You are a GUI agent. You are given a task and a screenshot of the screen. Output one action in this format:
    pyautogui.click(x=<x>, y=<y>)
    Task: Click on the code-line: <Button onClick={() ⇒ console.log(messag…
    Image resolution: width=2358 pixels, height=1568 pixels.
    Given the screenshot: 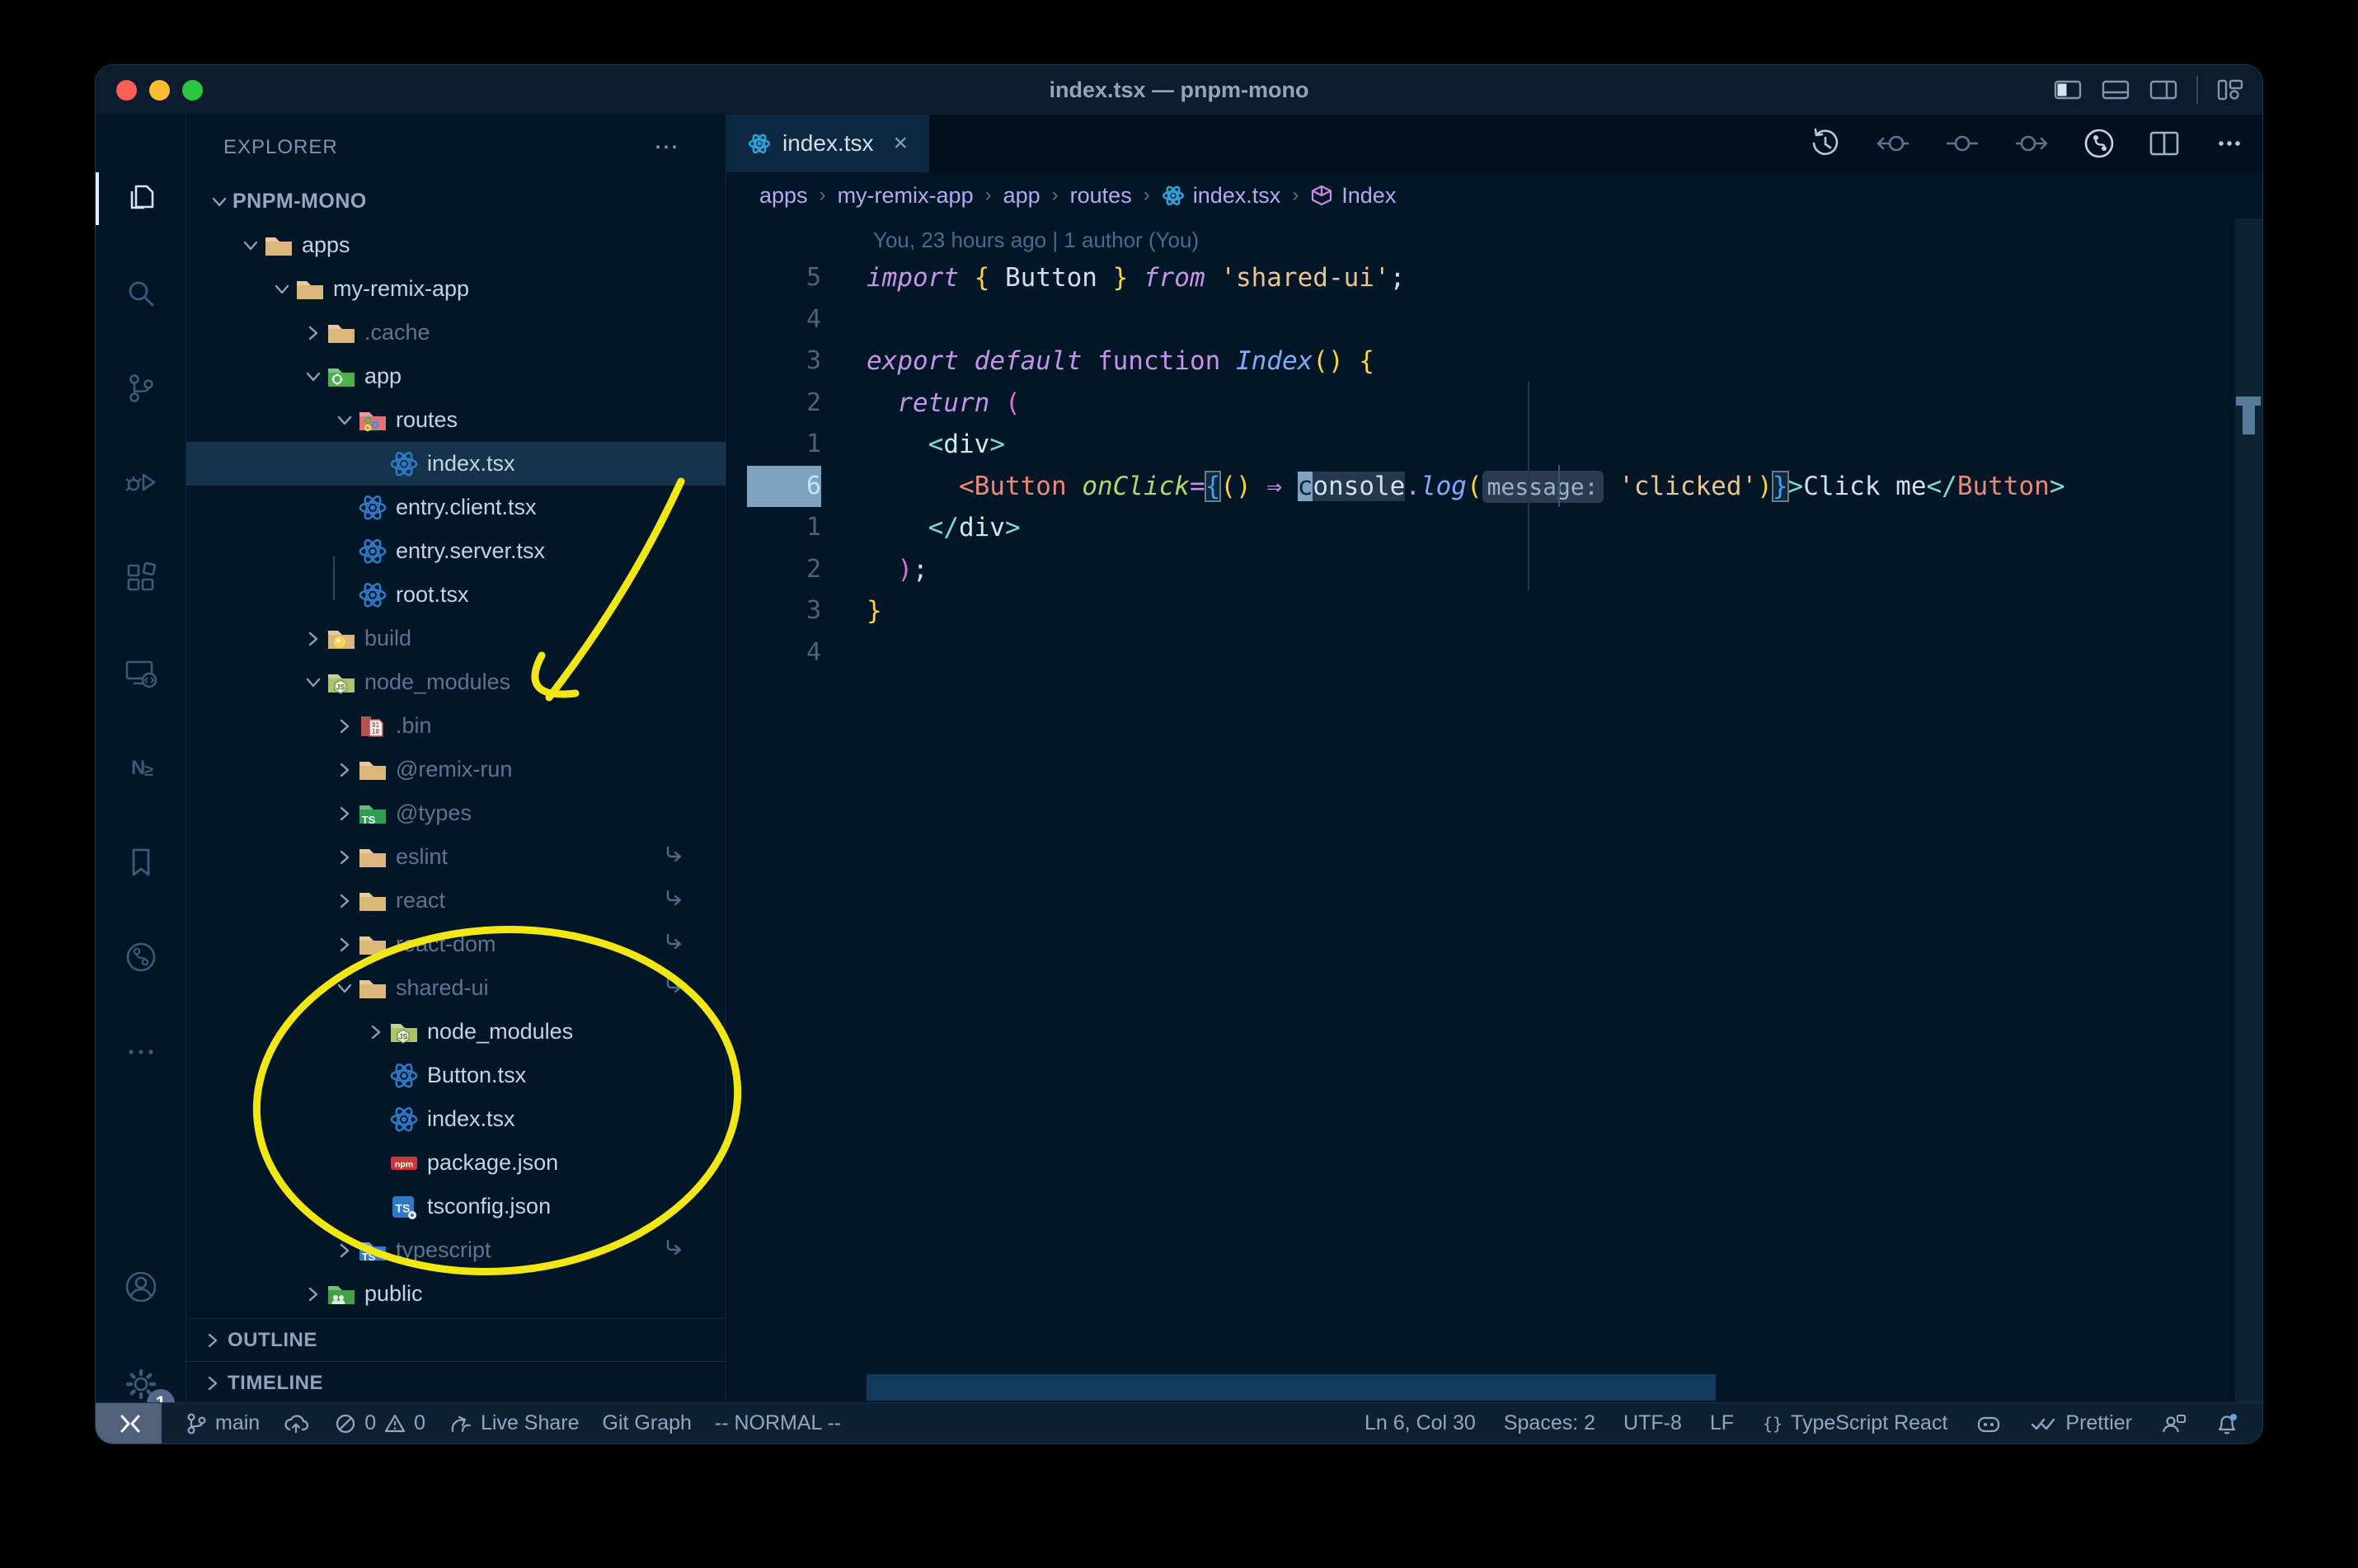 What is the action you would take?
    pyautogui.click(x=1466, y=486)
    